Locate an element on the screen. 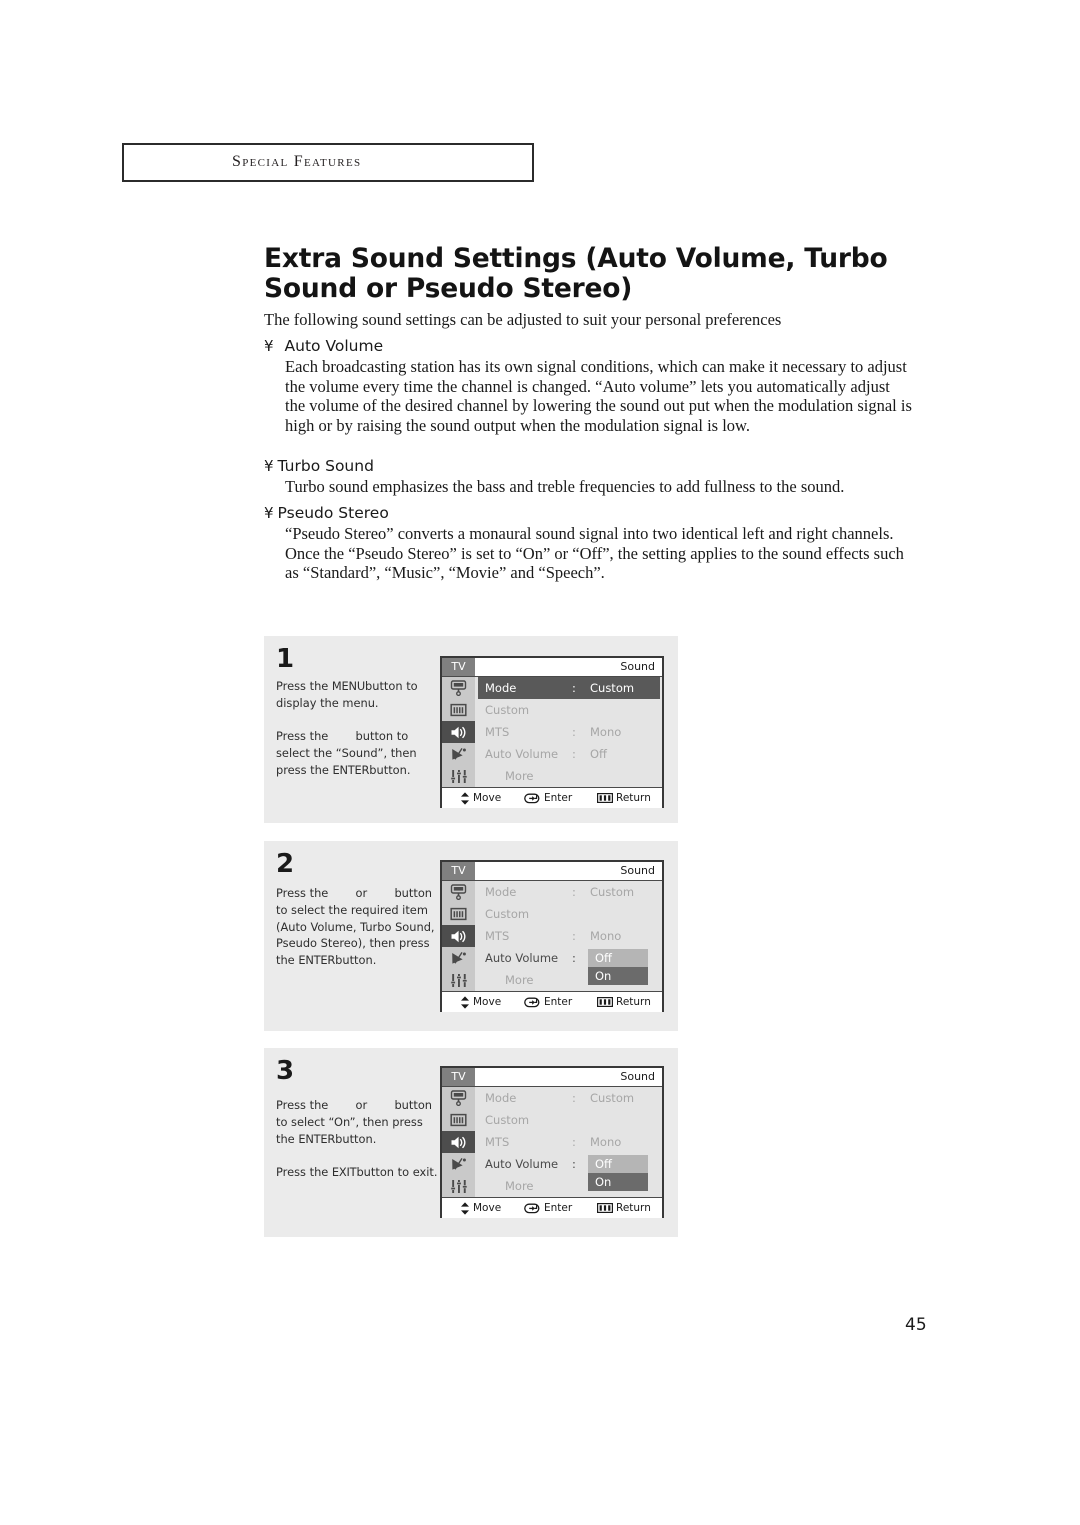 The height and width of the screenshot is (1525, 1080). chapter-title: Special Features is located at coordinates (297, 161).